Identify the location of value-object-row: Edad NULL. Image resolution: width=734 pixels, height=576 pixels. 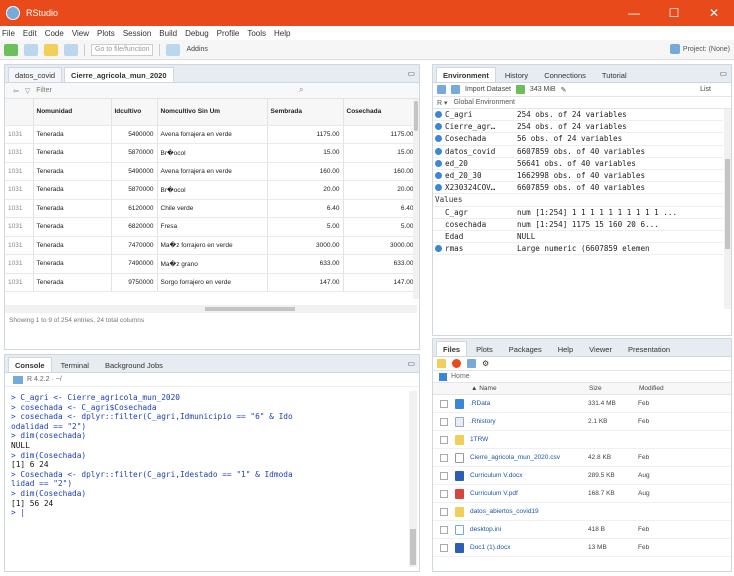
(578, 237).